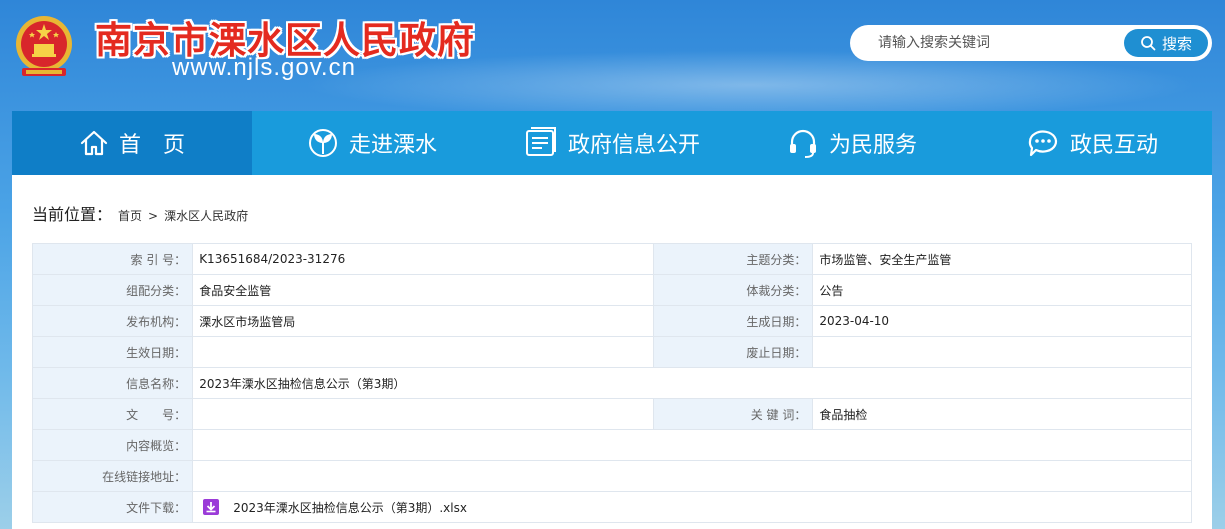  I want to click on table-row: 信息名称： 2023年溧水区抽检信息公示（第3期）, so click(611, 383).